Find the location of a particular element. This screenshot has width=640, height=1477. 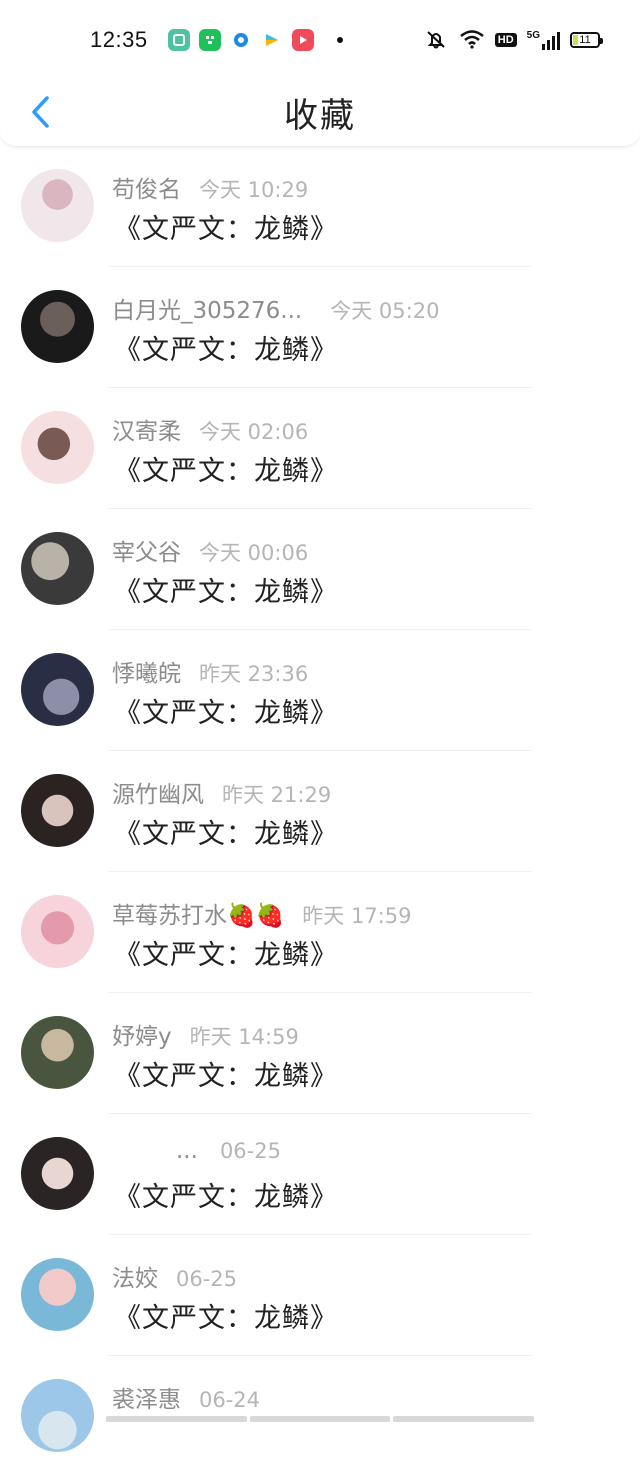

list-item: 宰父谷 今天 00:06 《文严文：龙鳞》 is located at coordinates (320, 569).